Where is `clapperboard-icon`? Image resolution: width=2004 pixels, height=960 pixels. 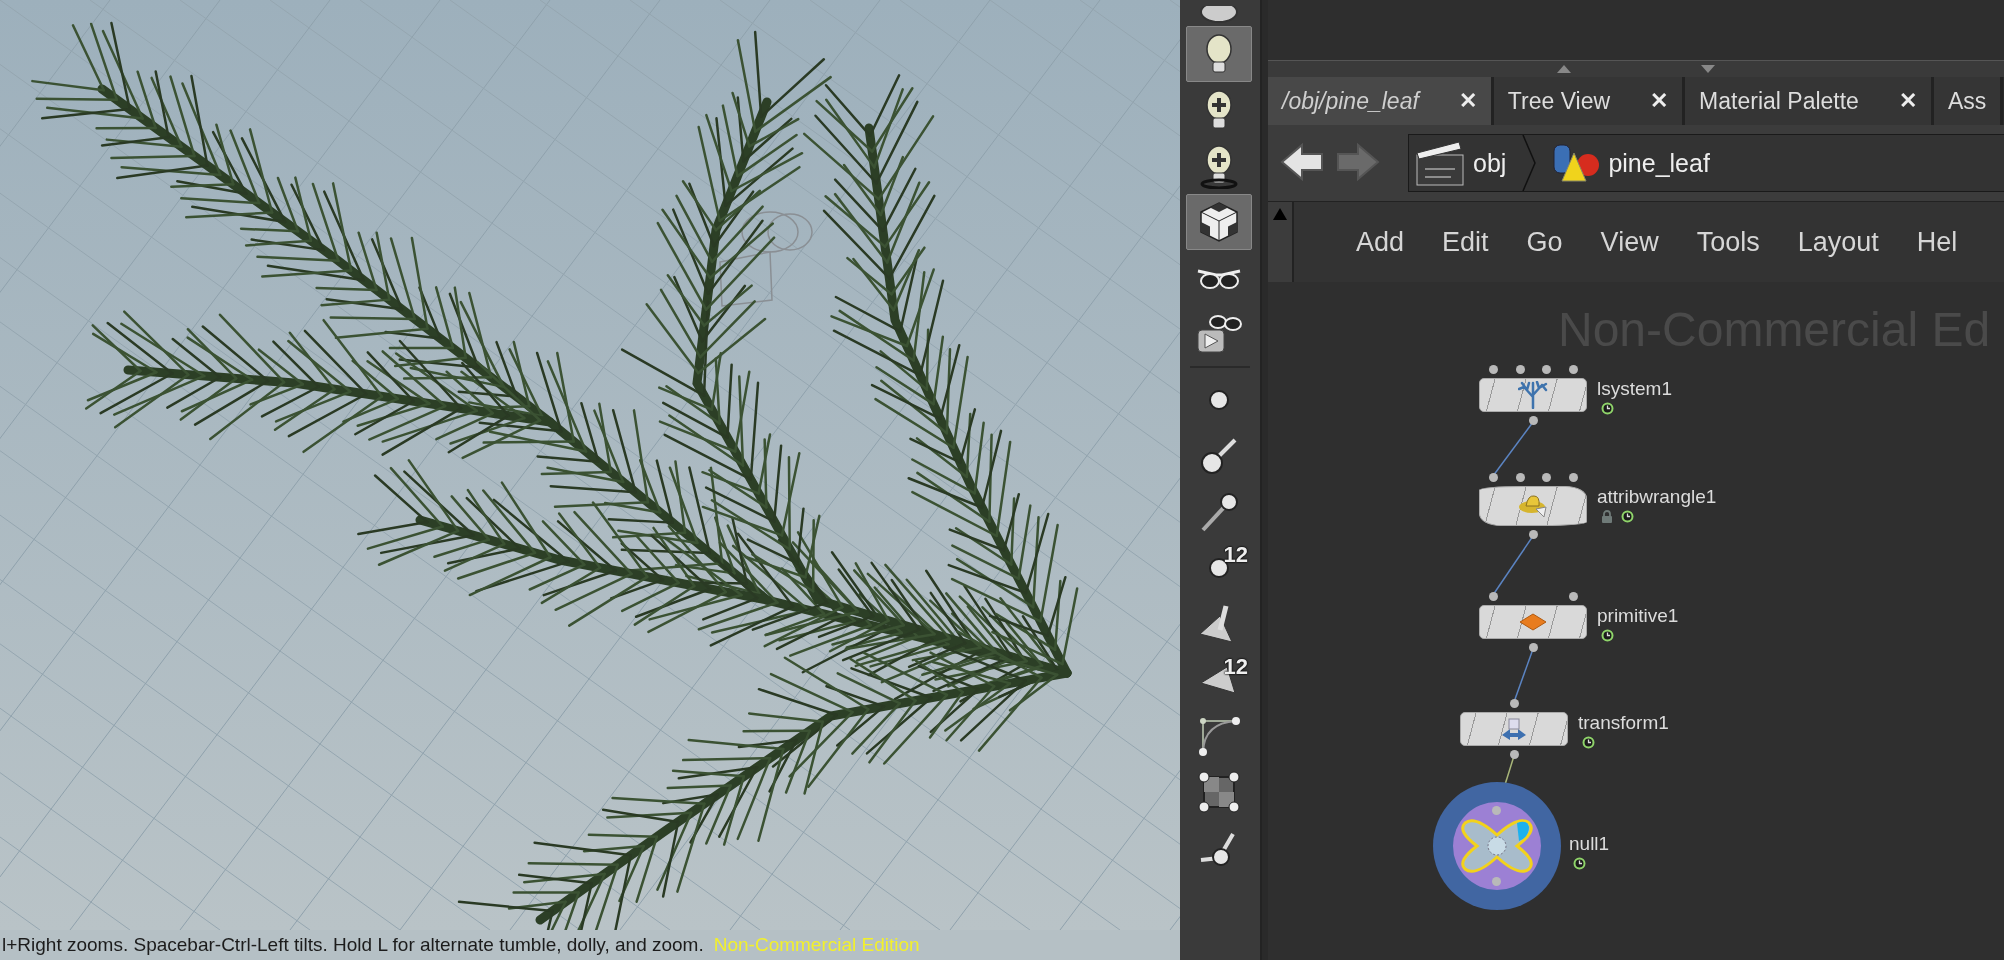 clapperboard-icon is located at coordinates (1440, 163).